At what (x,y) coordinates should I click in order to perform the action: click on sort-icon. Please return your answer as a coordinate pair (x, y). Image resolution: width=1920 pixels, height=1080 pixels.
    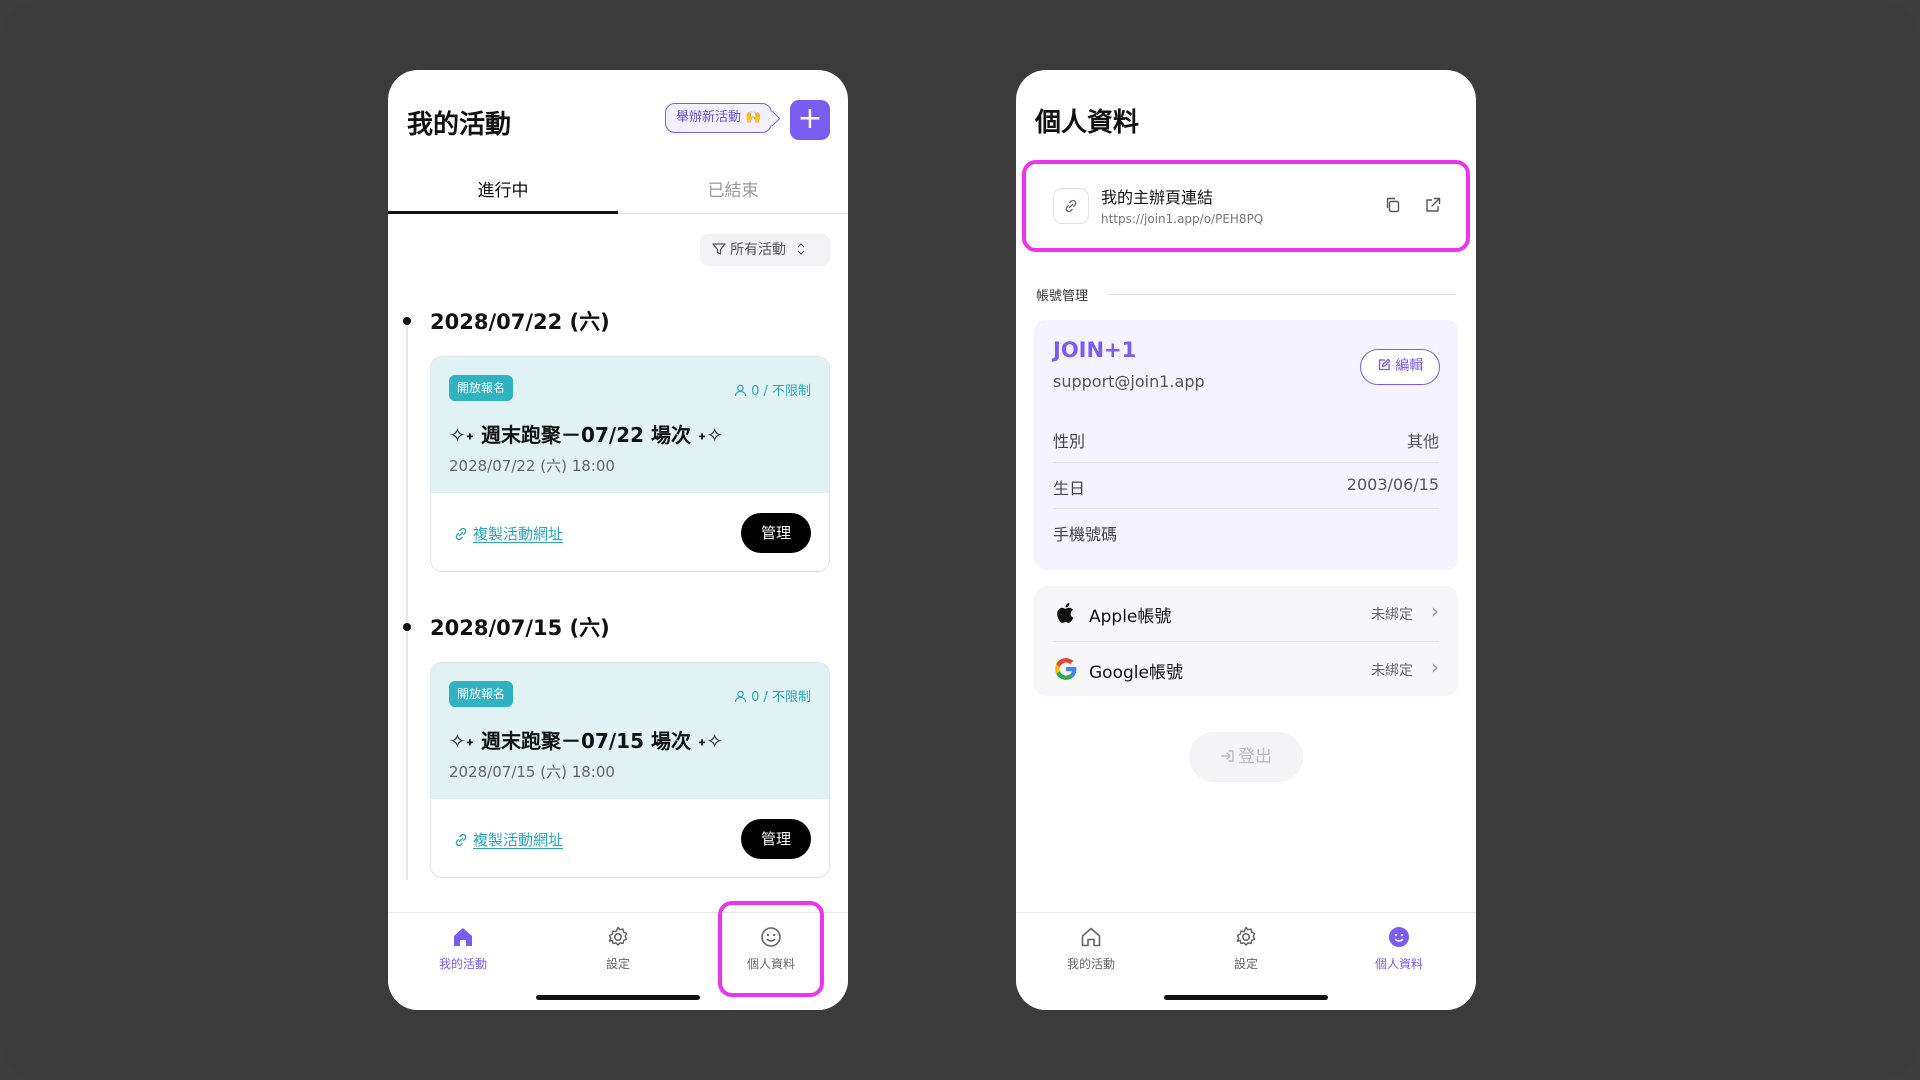
    Looking at the image, I should click on (801, 249).